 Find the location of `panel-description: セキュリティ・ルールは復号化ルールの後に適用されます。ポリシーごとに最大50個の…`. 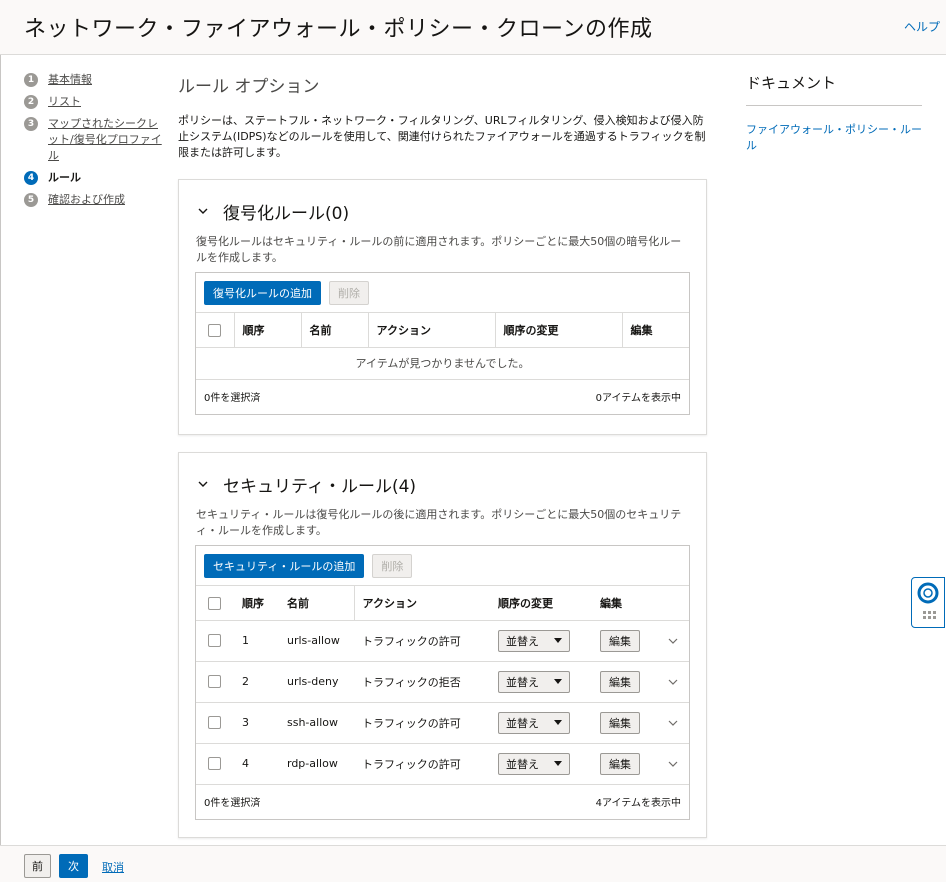

panel-description: セキュリティ・ルールは復号化ルールの後に適用されます。ポリシーごとに最大50個の… is located at coordinates (439, 522).